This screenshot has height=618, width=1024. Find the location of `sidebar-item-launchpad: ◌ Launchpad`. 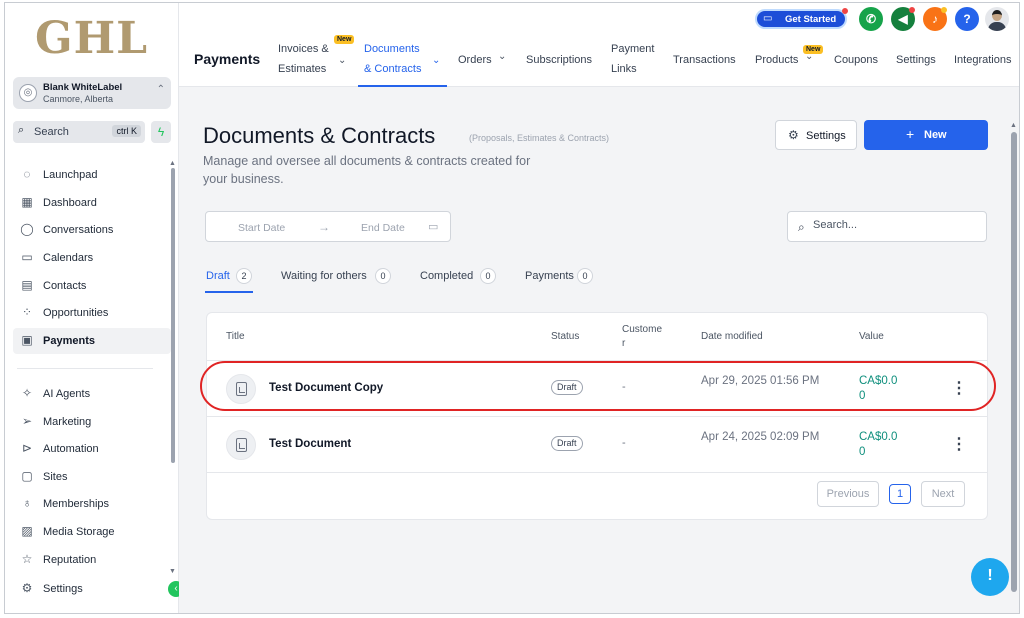

sidebar-item-launchpad: ◌ Launchpad is located at coordinates (92, 175).